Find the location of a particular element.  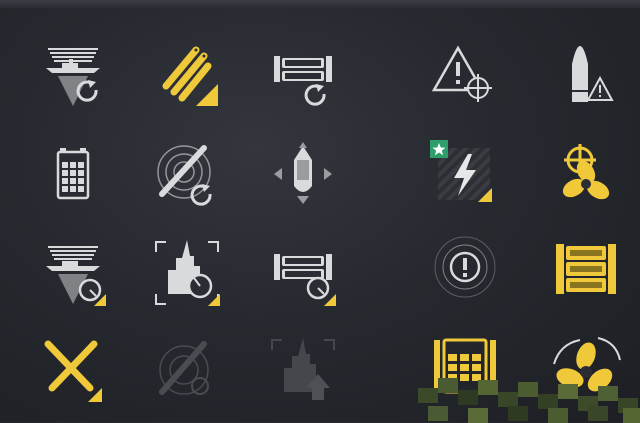

lightning-star-icon is located at coordinates (465, 175).